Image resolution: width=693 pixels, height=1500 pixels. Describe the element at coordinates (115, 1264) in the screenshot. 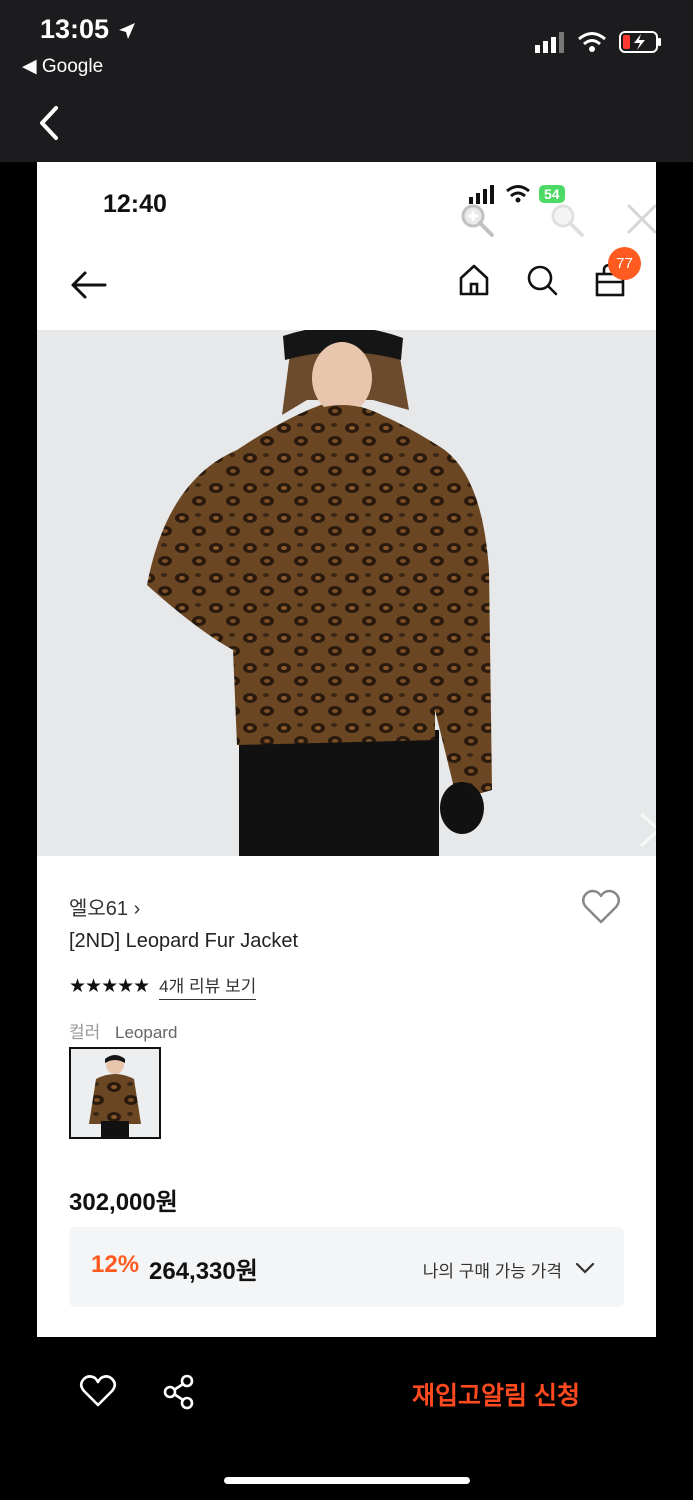

I see `discount-rate: 12%` at that location.